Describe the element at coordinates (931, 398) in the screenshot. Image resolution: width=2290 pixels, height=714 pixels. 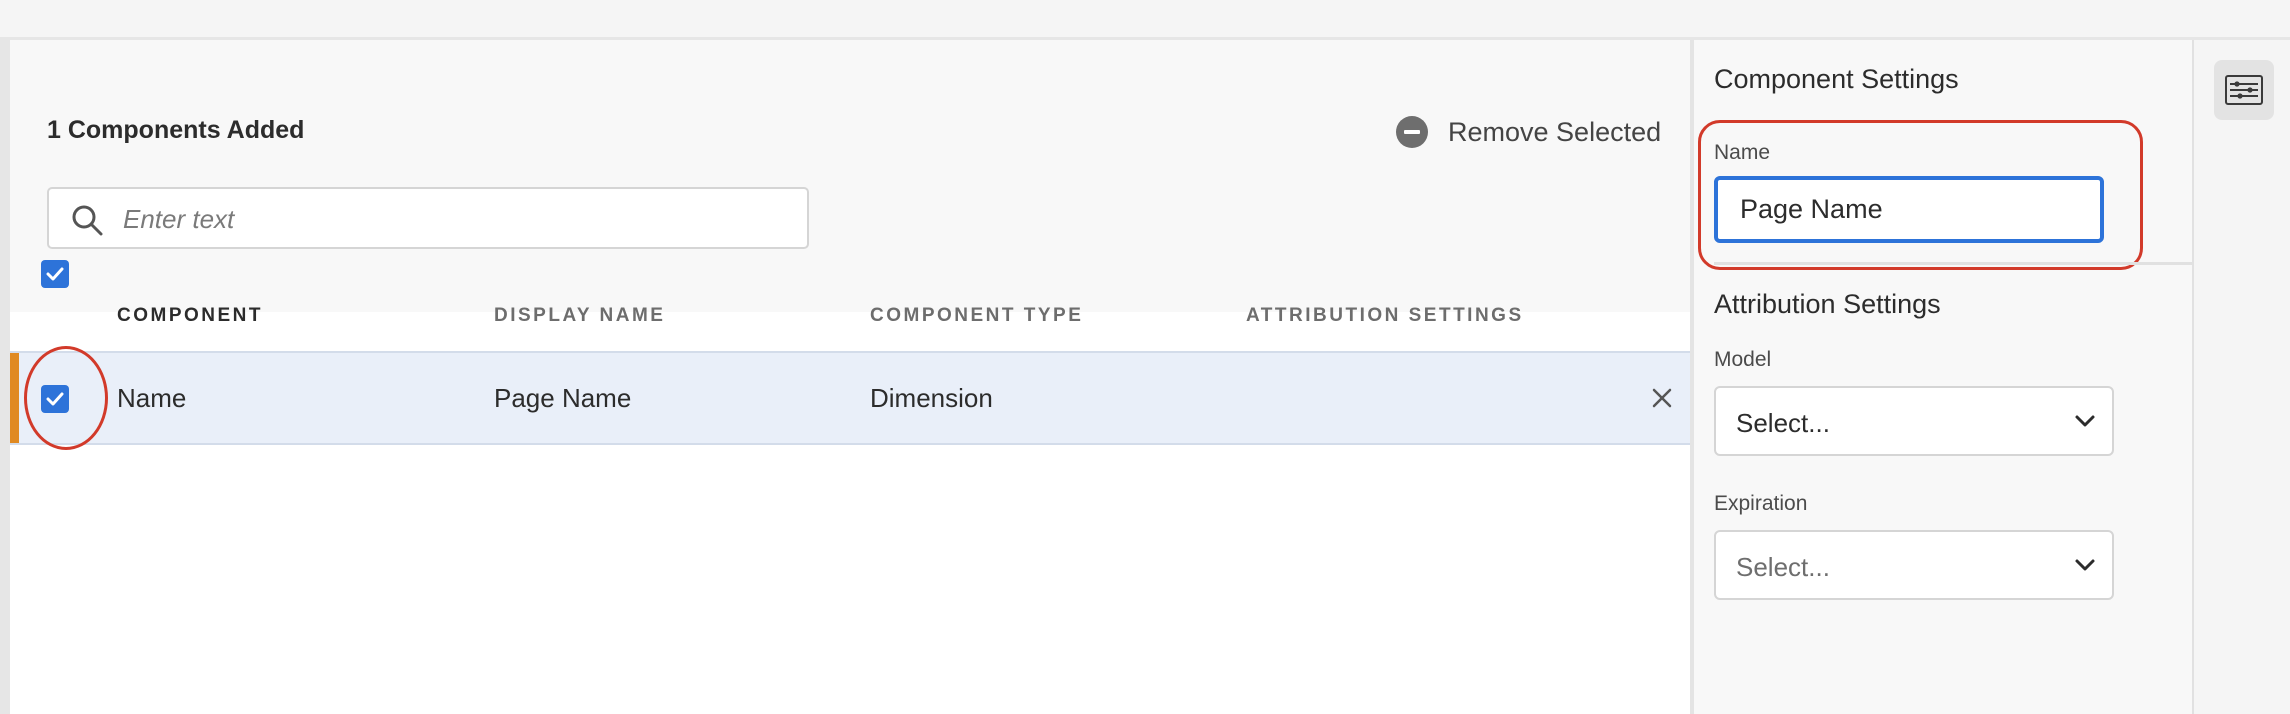
I see `cell-component-type: Dimension` at that location.